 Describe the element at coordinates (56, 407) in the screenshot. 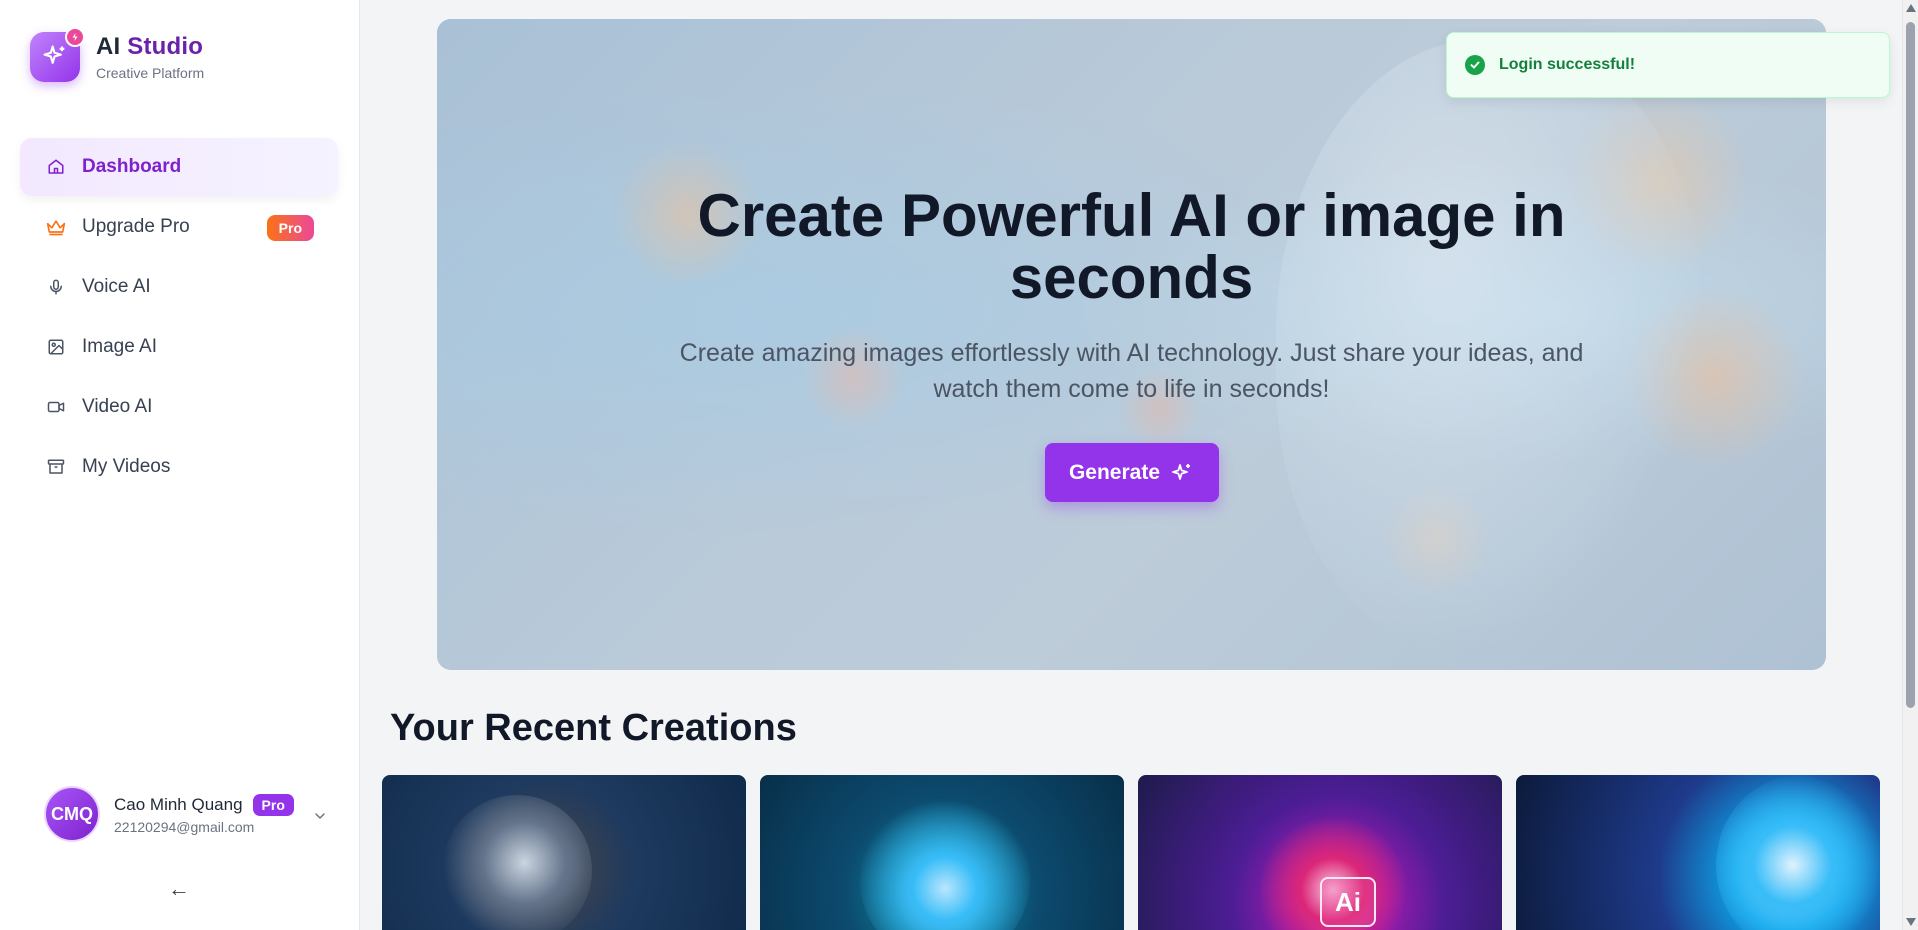

I see `video-icon` at that location.